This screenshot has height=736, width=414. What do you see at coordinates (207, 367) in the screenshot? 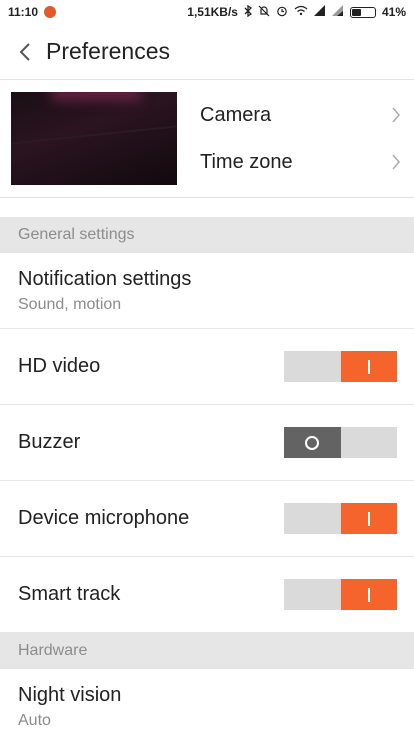
I see `hd-video-row: HD video` at bounding box center [207, 367].